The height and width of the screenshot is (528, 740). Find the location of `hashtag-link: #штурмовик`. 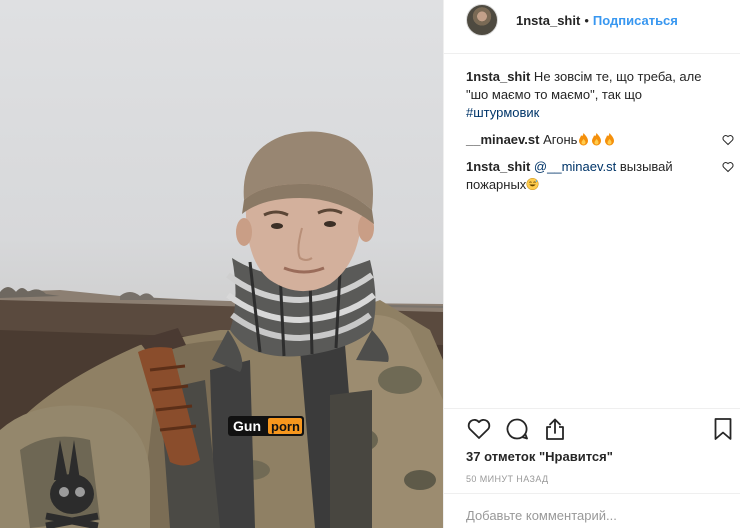

hashtag-link: #штурмовик is located at coordinates (502, 112).